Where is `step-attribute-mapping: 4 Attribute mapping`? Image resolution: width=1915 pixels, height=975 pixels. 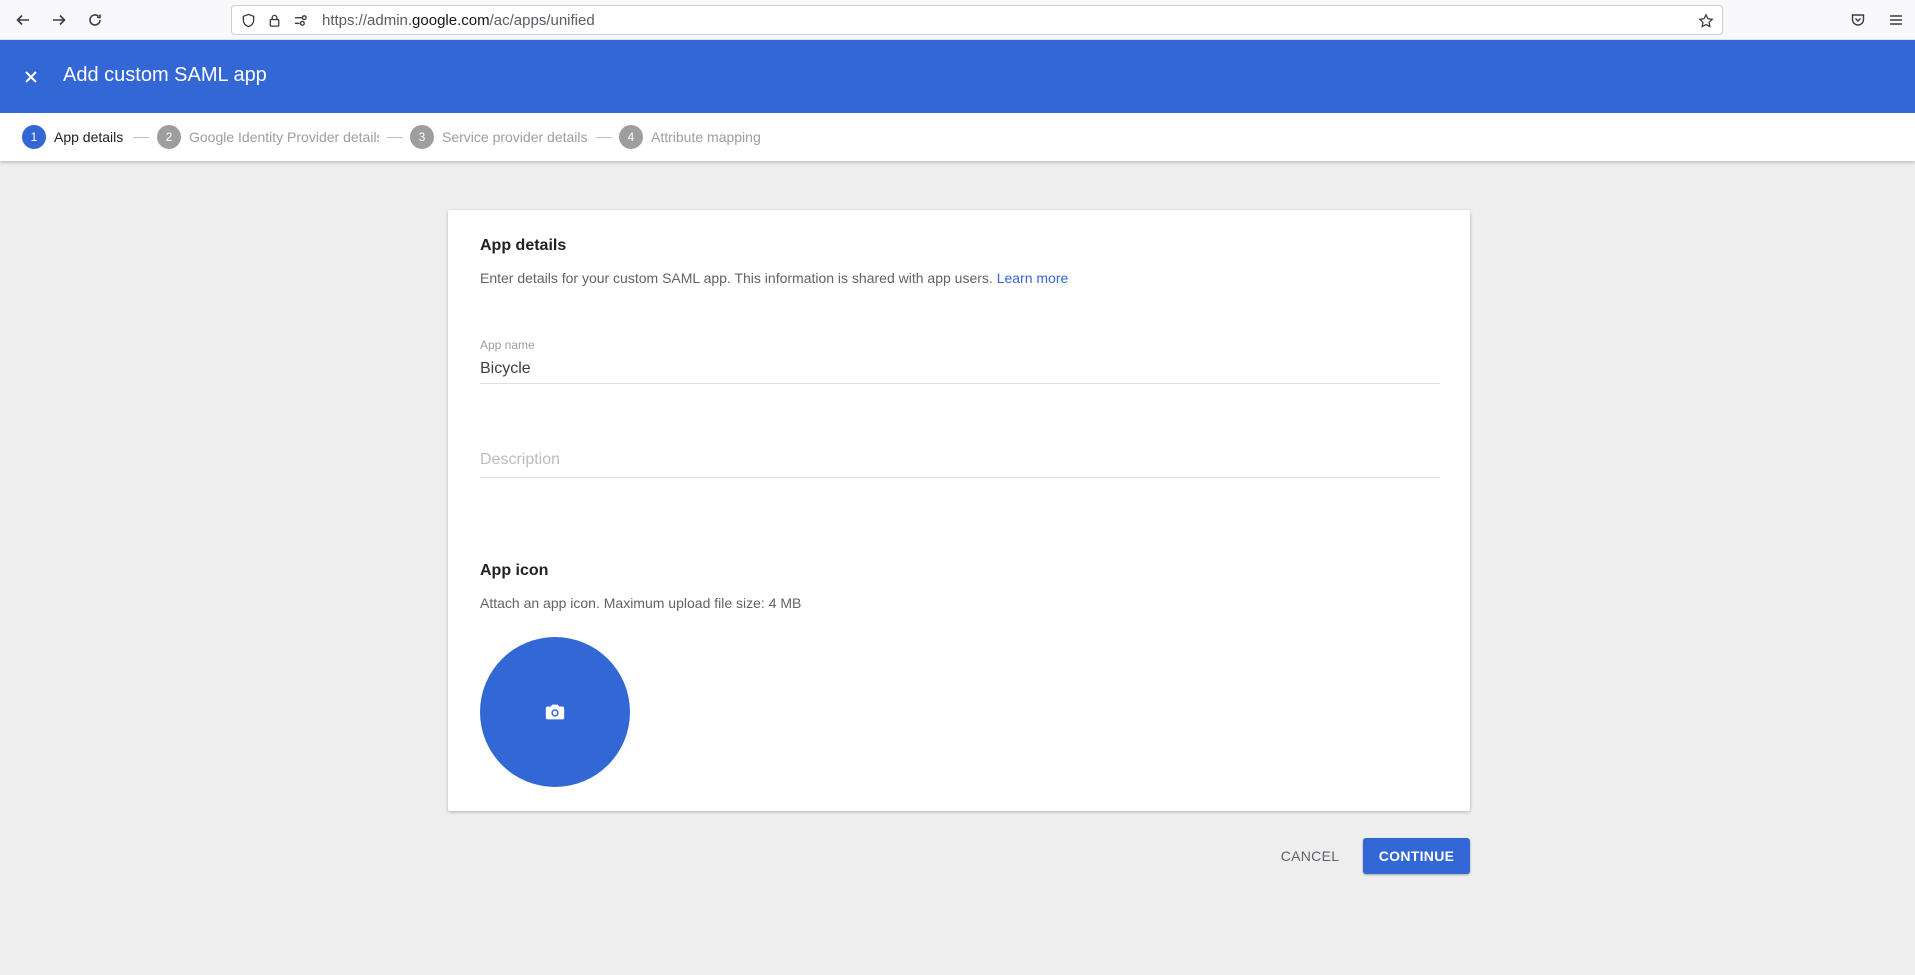
step-attribute-mapping: 4 Attribute mapping is located at coordinates (690, 137).